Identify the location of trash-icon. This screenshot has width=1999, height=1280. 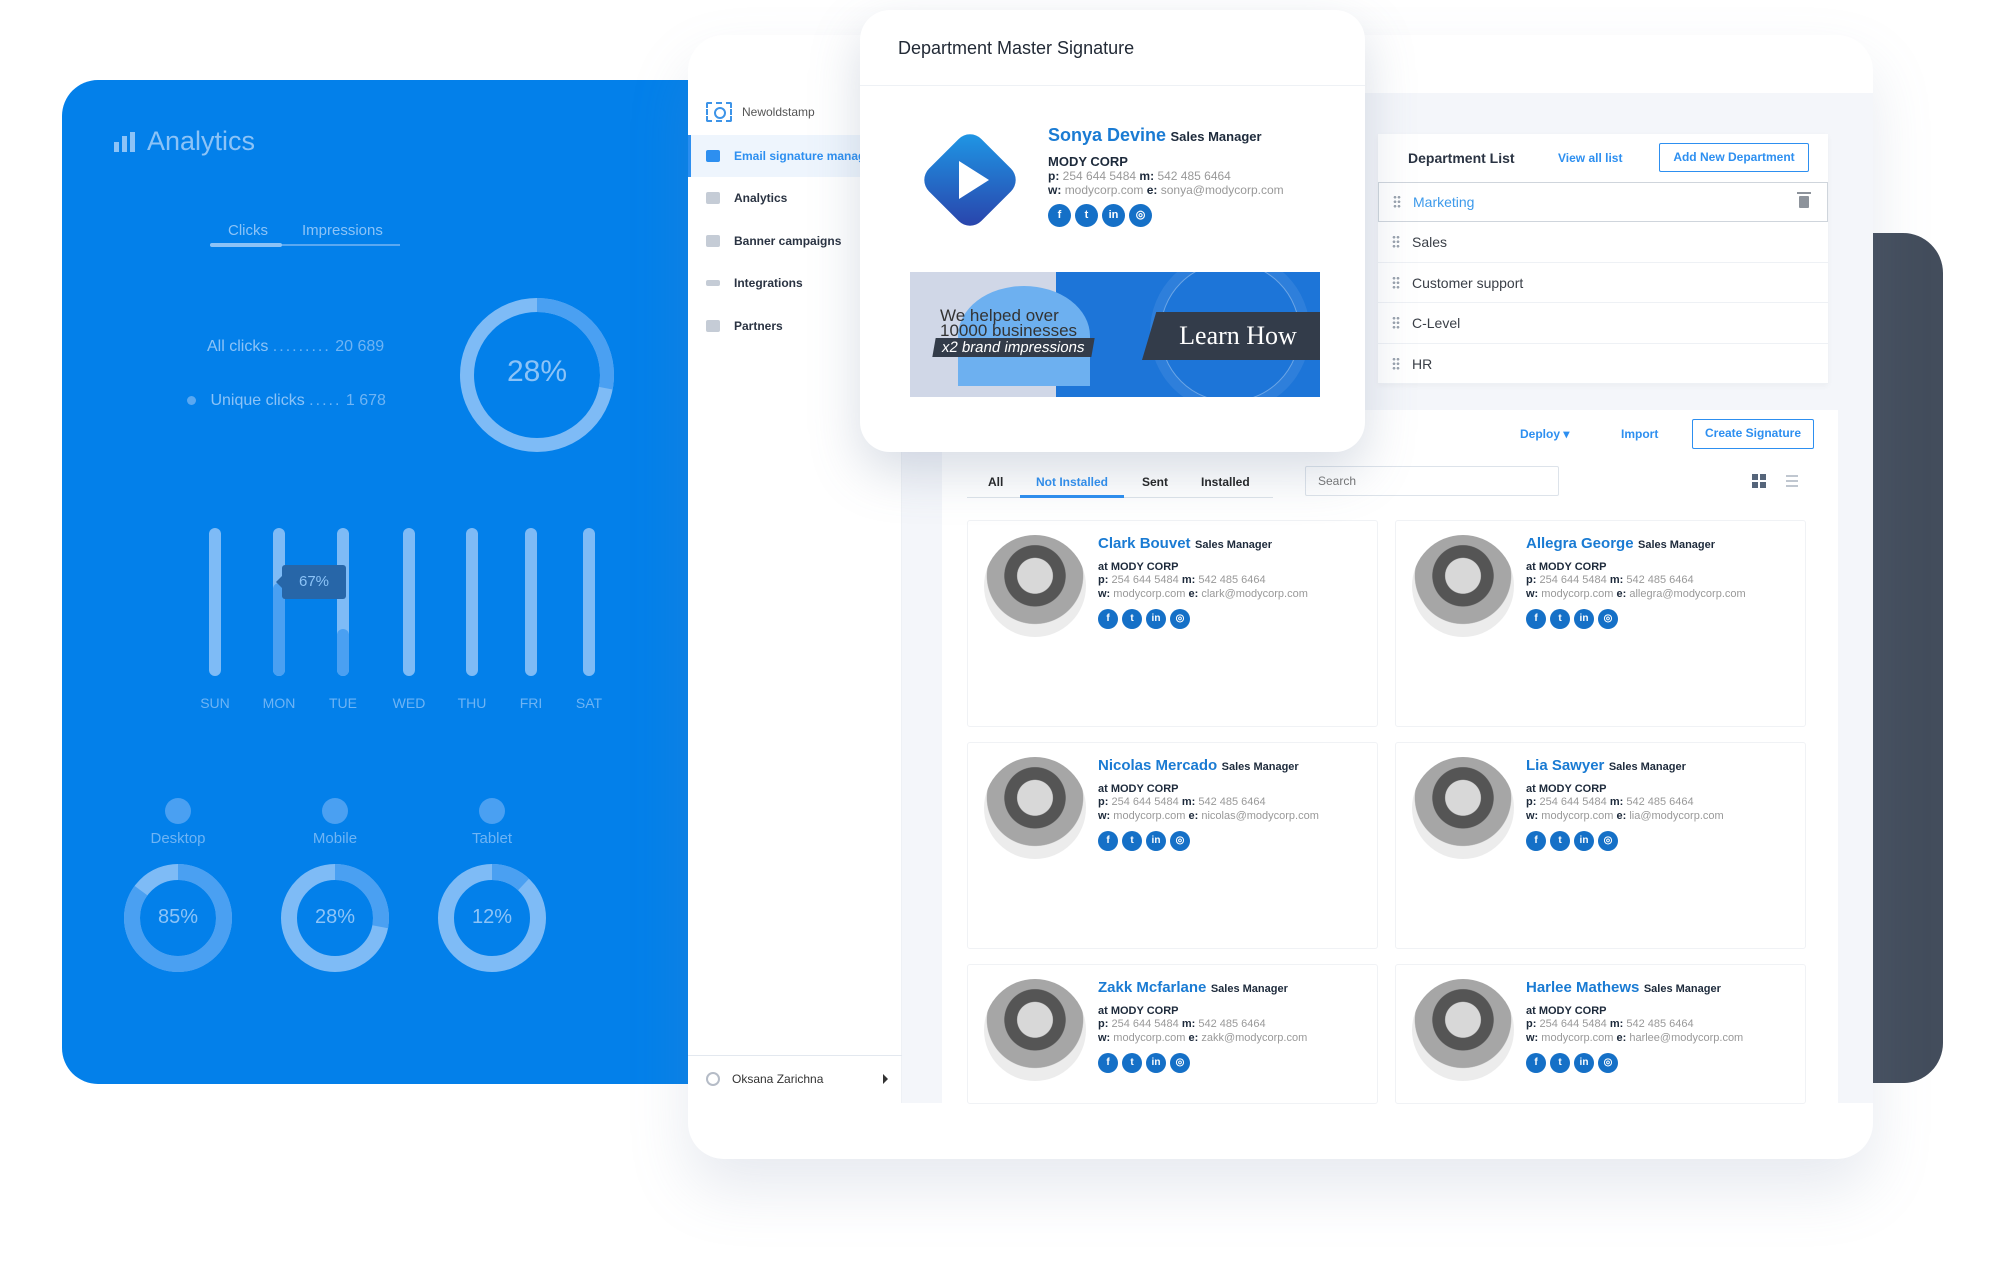
(1804, 200).